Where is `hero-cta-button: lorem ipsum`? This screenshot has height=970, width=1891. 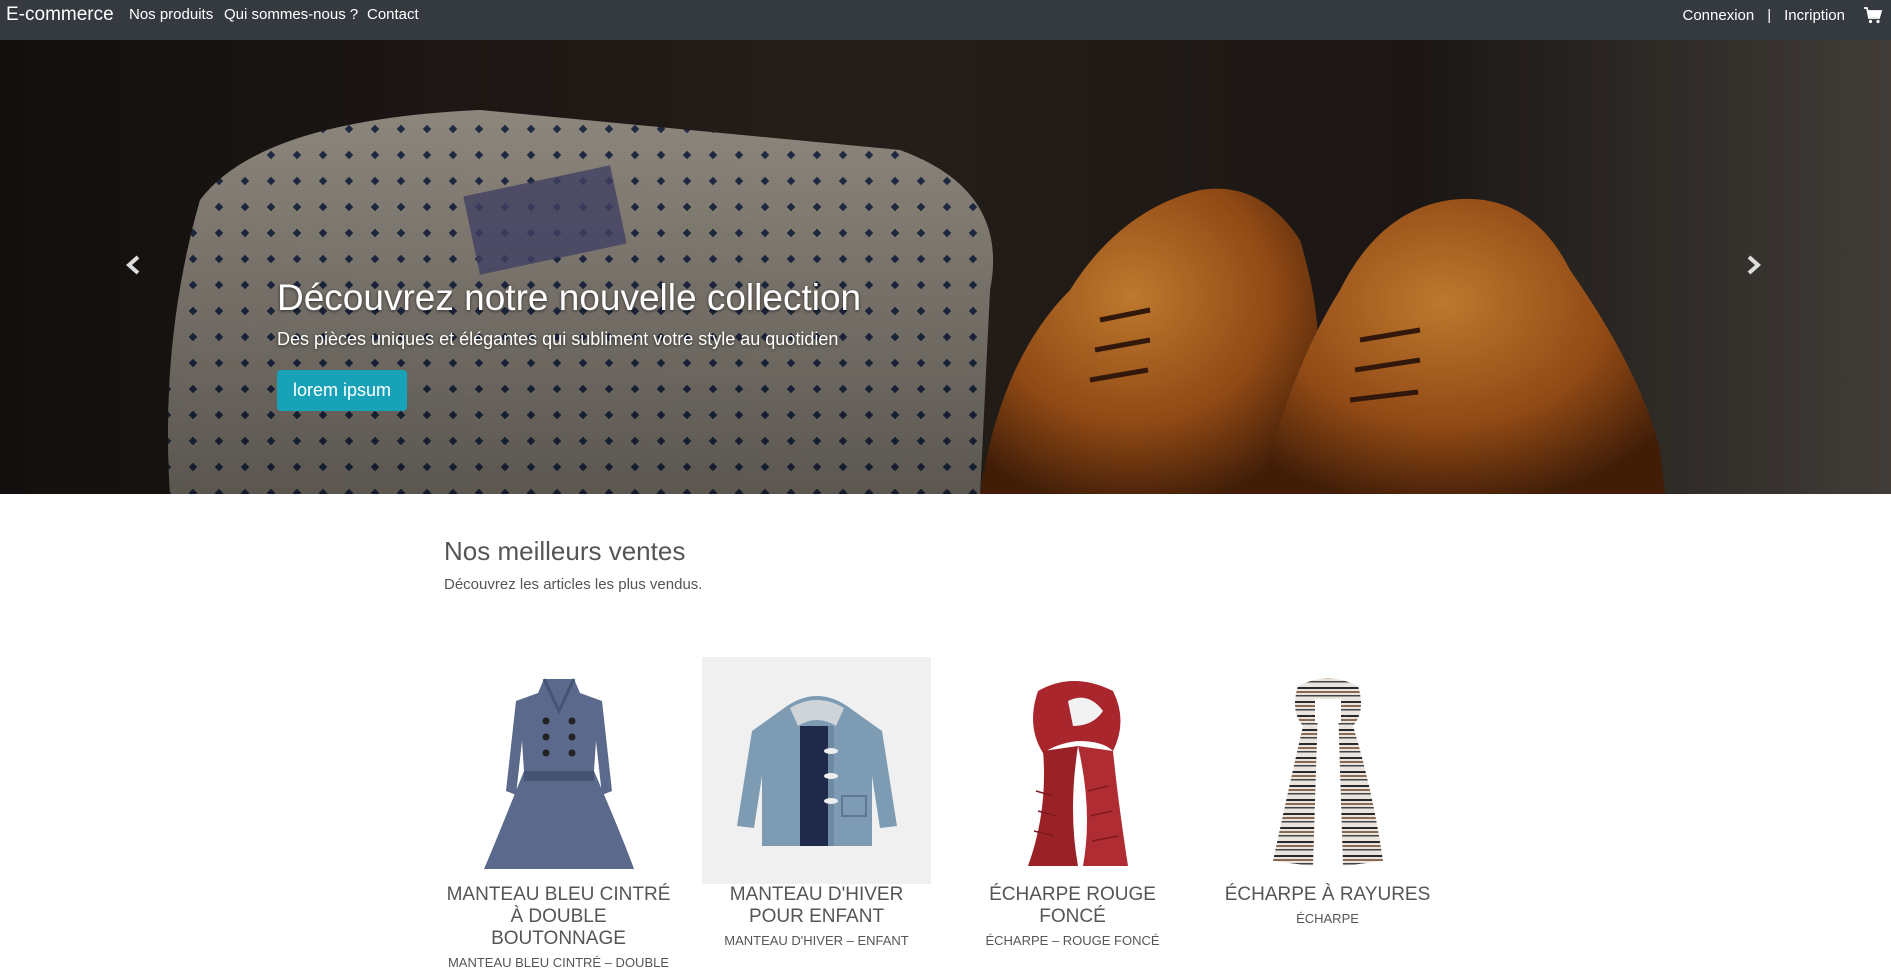
hero-cta-button: lorem ipsum is located at coordinates (342, 390).